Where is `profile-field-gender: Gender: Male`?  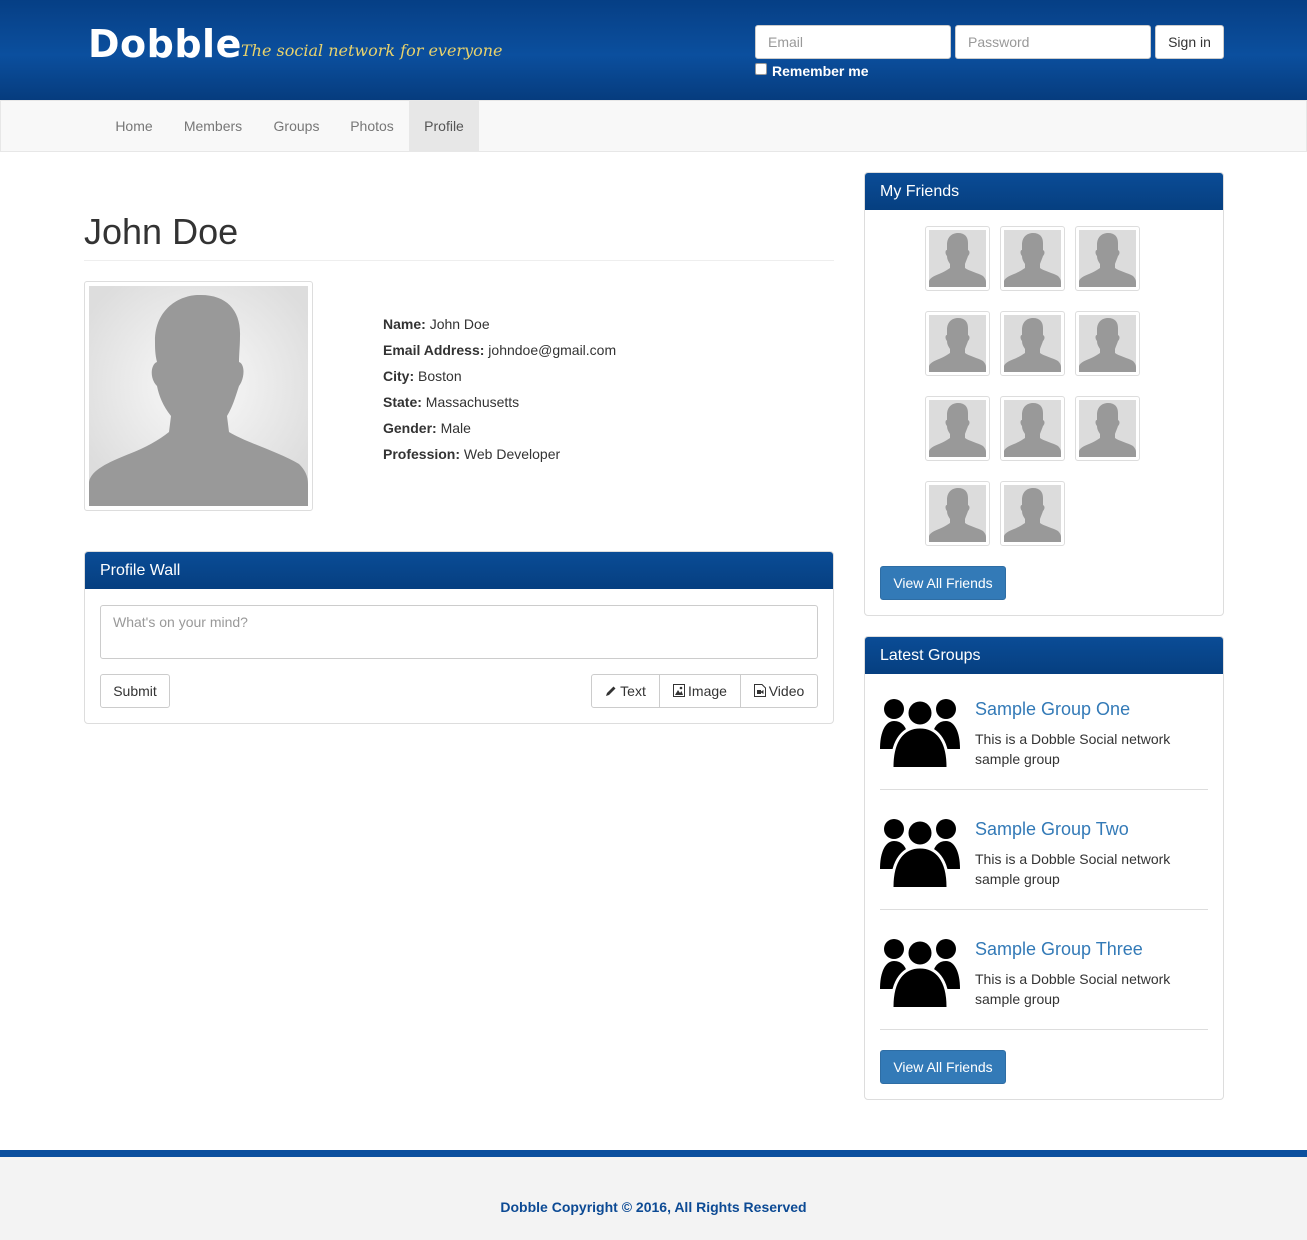
profile-field-gender: Gender: Male is located at coordinates (427, 428).